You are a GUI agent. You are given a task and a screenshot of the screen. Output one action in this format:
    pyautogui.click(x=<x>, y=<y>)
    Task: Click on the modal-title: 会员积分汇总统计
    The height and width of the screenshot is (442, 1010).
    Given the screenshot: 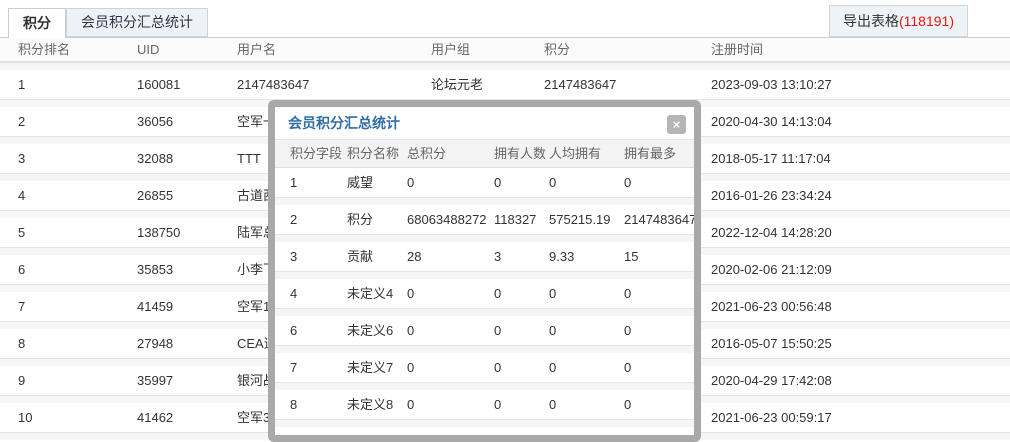 What is the action you would take?
    pyautogui.click(x=344, y=123)
    